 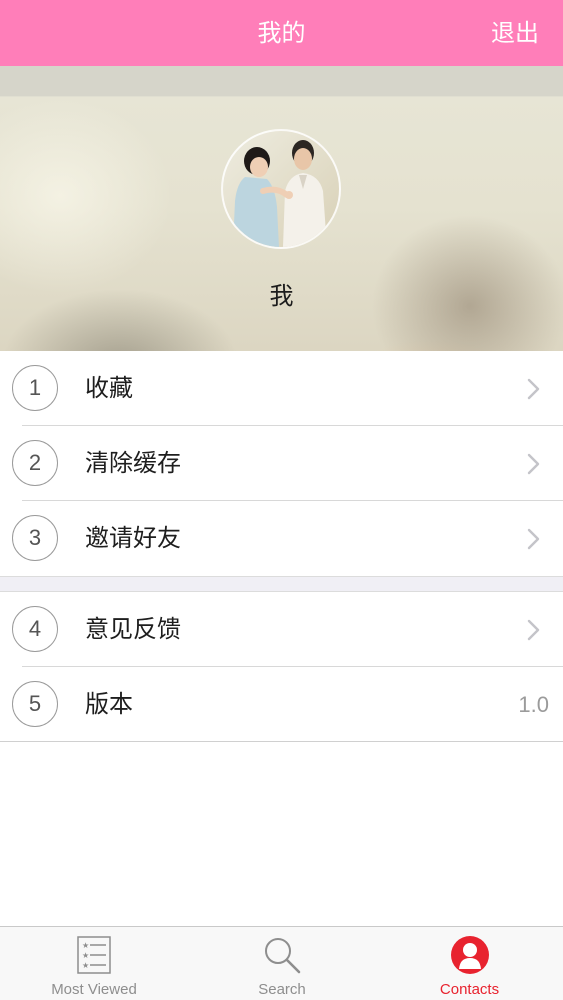 What do you see at coordinates (469, 955) in the screenshot?
I see `contacts-icon` at bounding box center [469, 955].